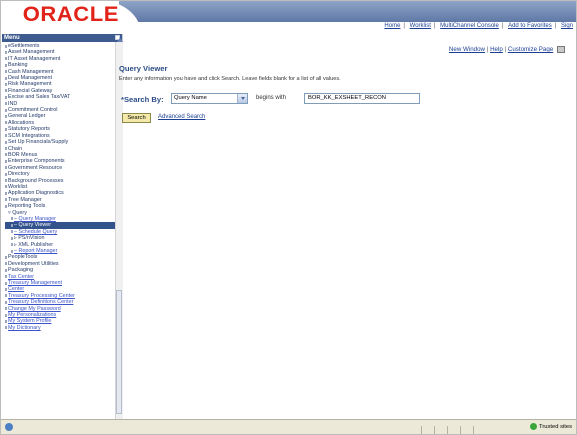 This screenshot has height=435, width=577. What do you see at coordinates (530, 26) in the screenshot?
I see `add-to-favorites-link: Add to Favorites` at bounding box center [530, 26].